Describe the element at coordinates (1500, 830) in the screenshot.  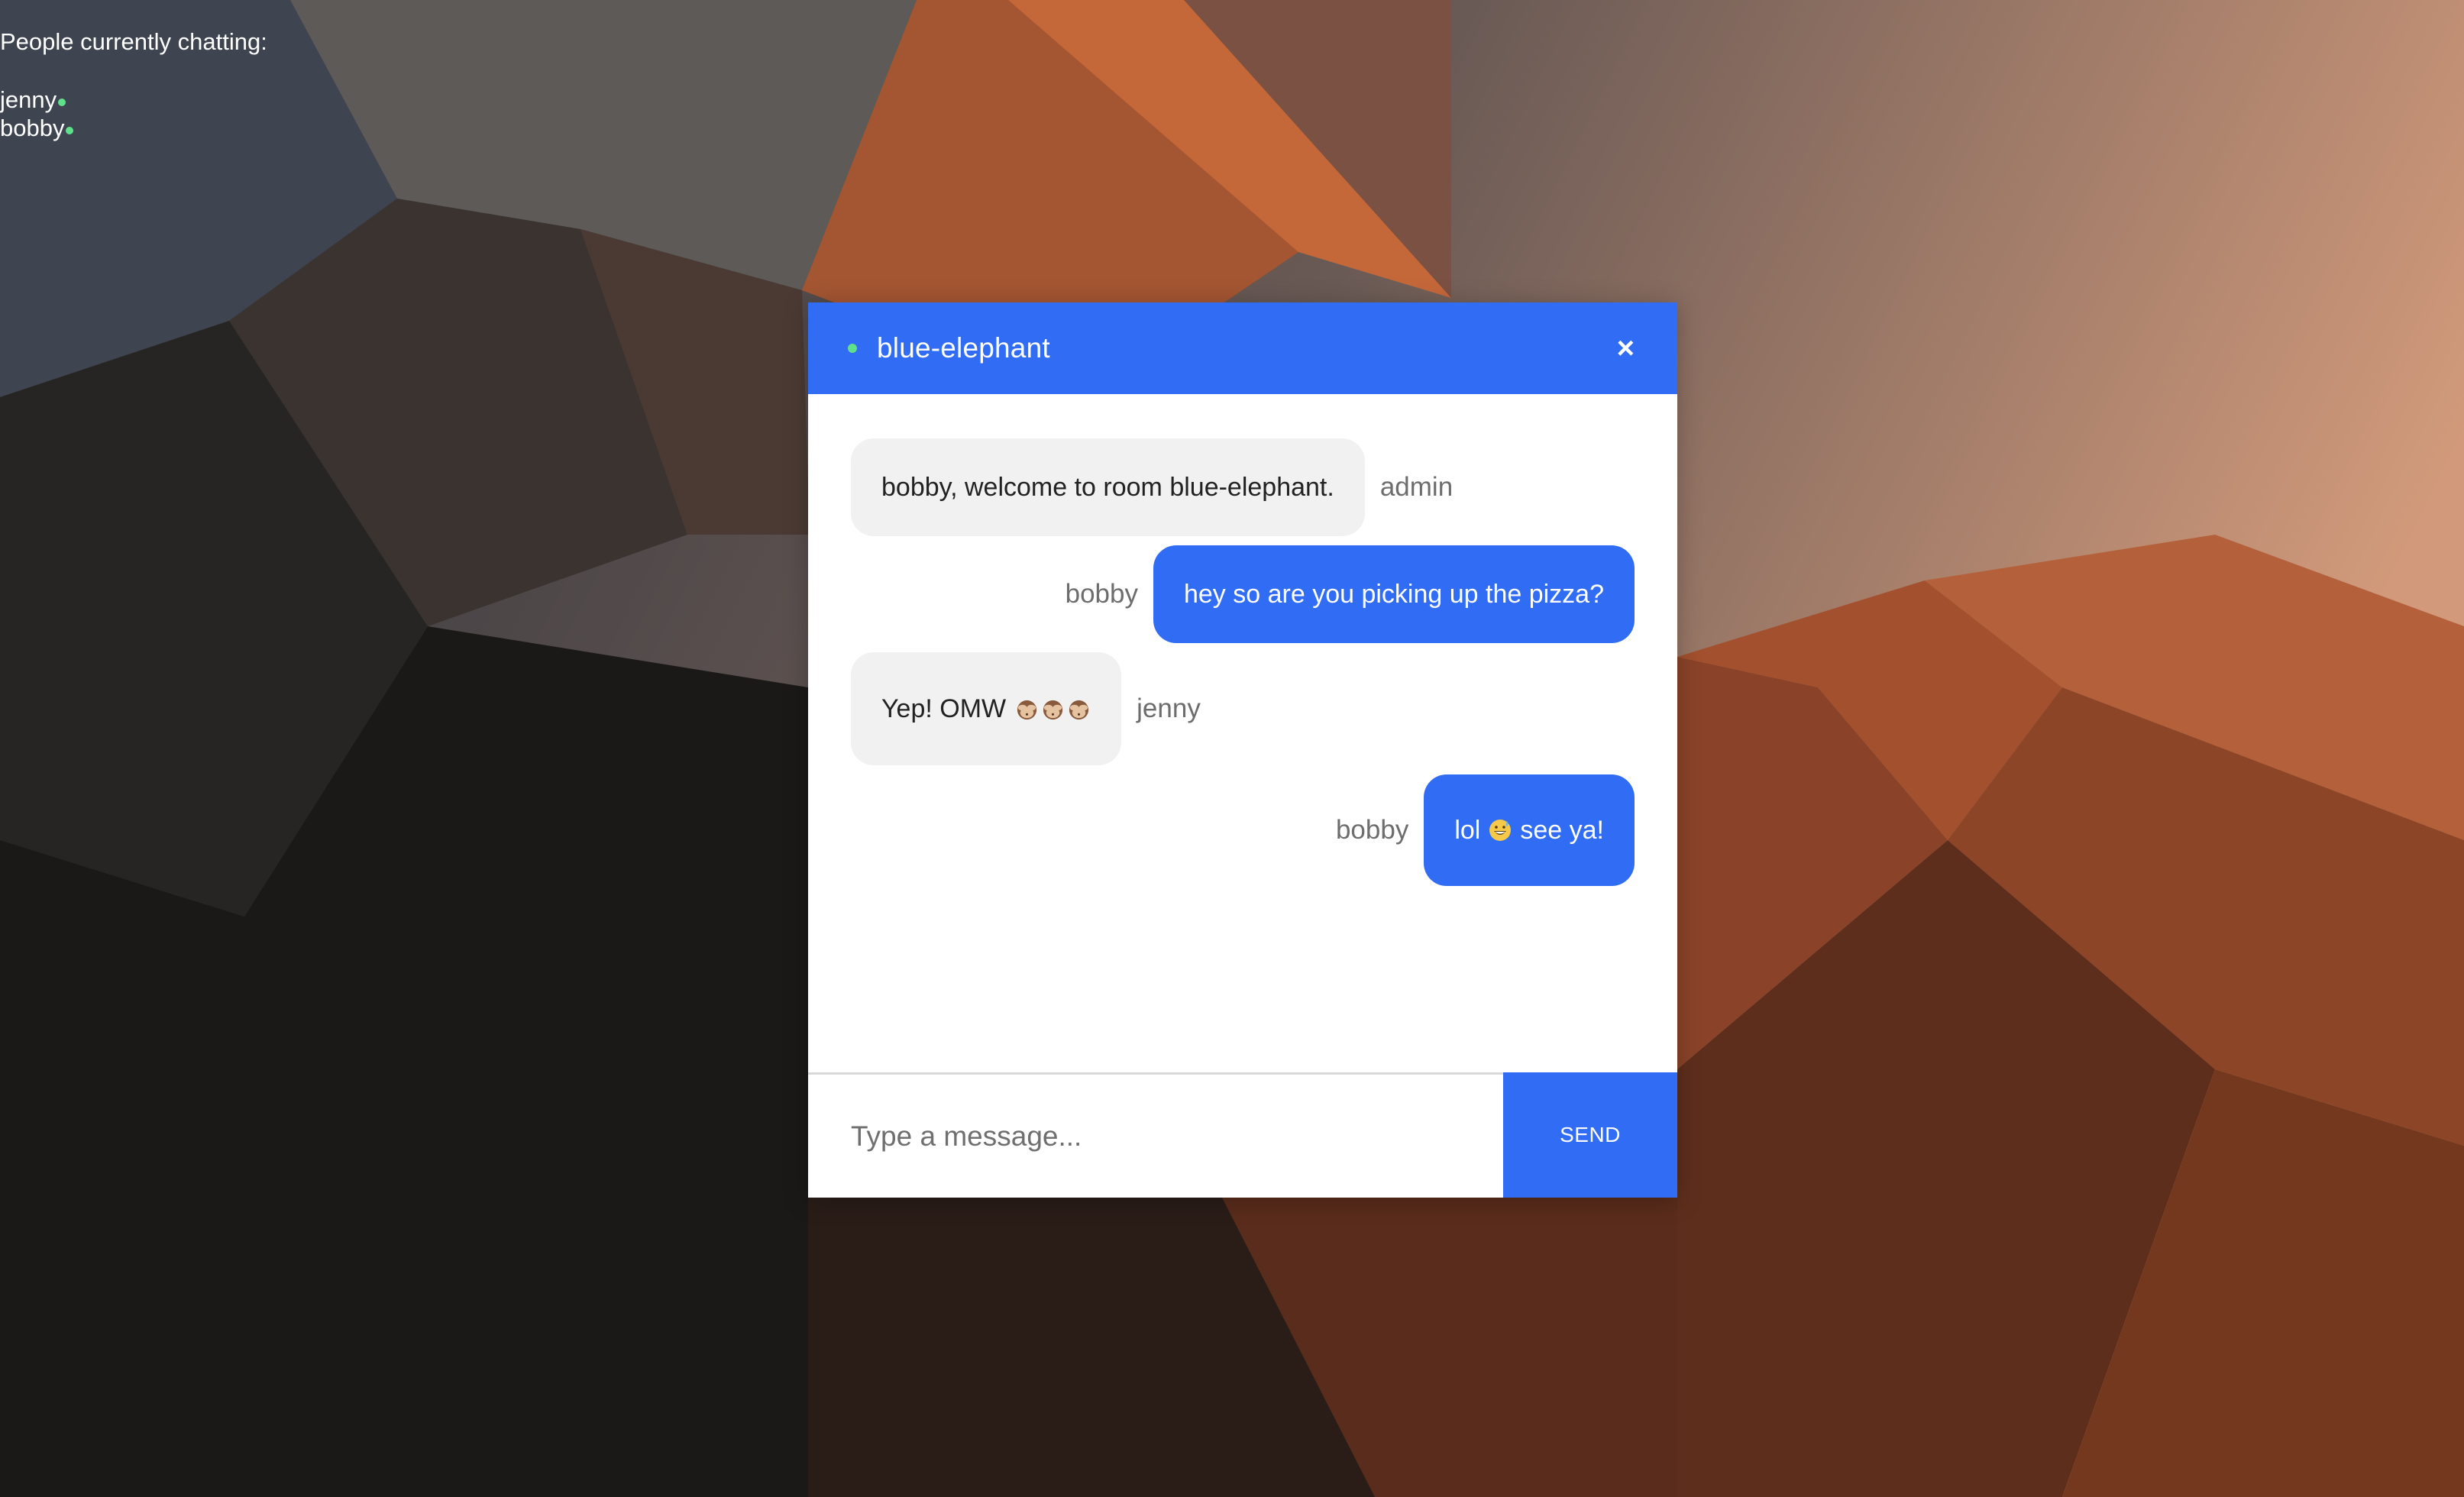
I see `grinning-sweat-face-icon` at that location.